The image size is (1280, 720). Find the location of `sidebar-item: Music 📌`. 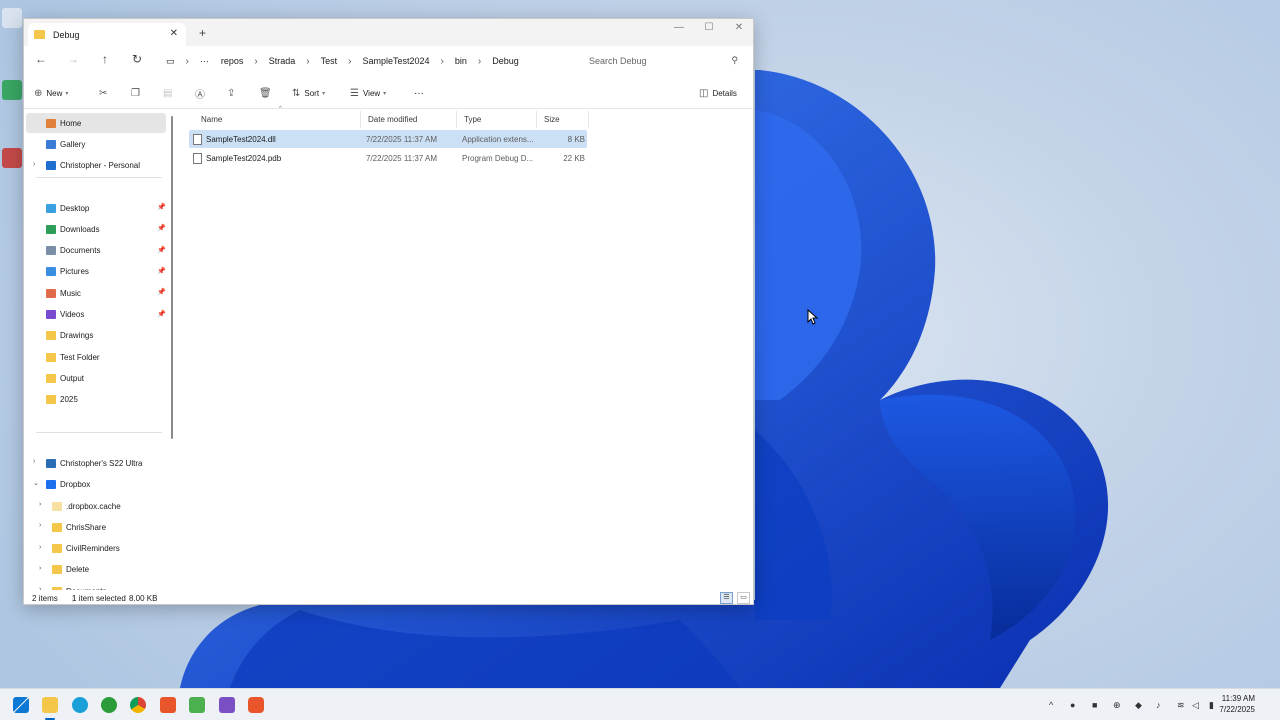

sidebar-item: Music 📌 is located at coordinates (96, 293).